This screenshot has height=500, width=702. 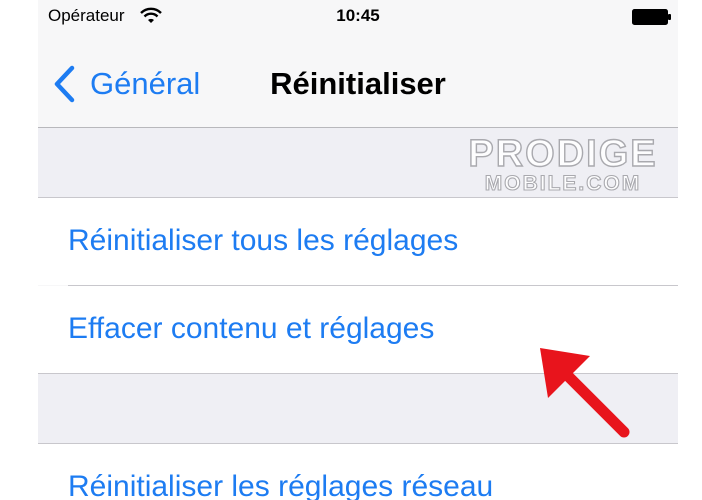 I want to click on reset-all-settings-label: Réinitialiser tous les réglages, so click(x=263, y=240).